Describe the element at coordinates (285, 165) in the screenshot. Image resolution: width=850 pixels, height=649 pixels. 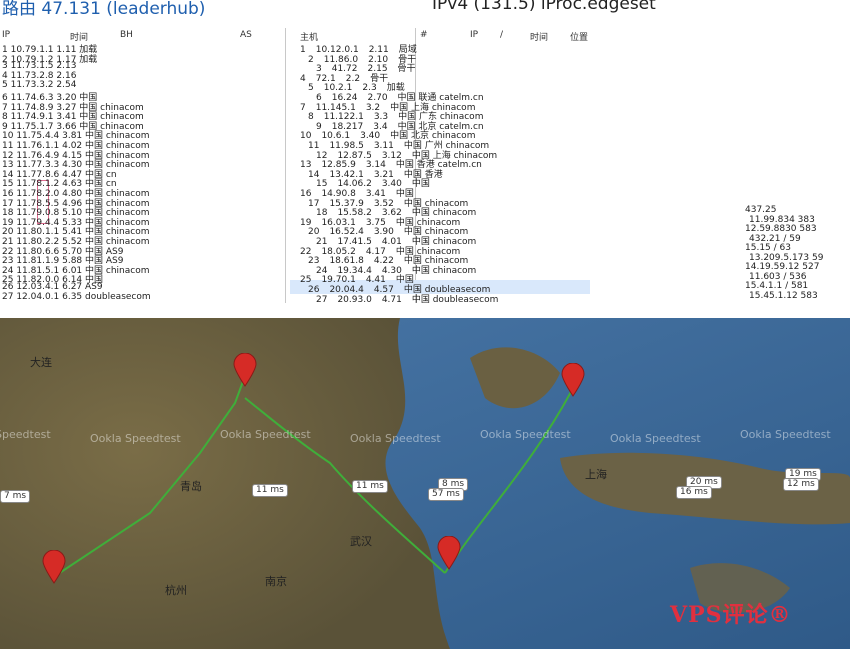
I see `divider` at that location.